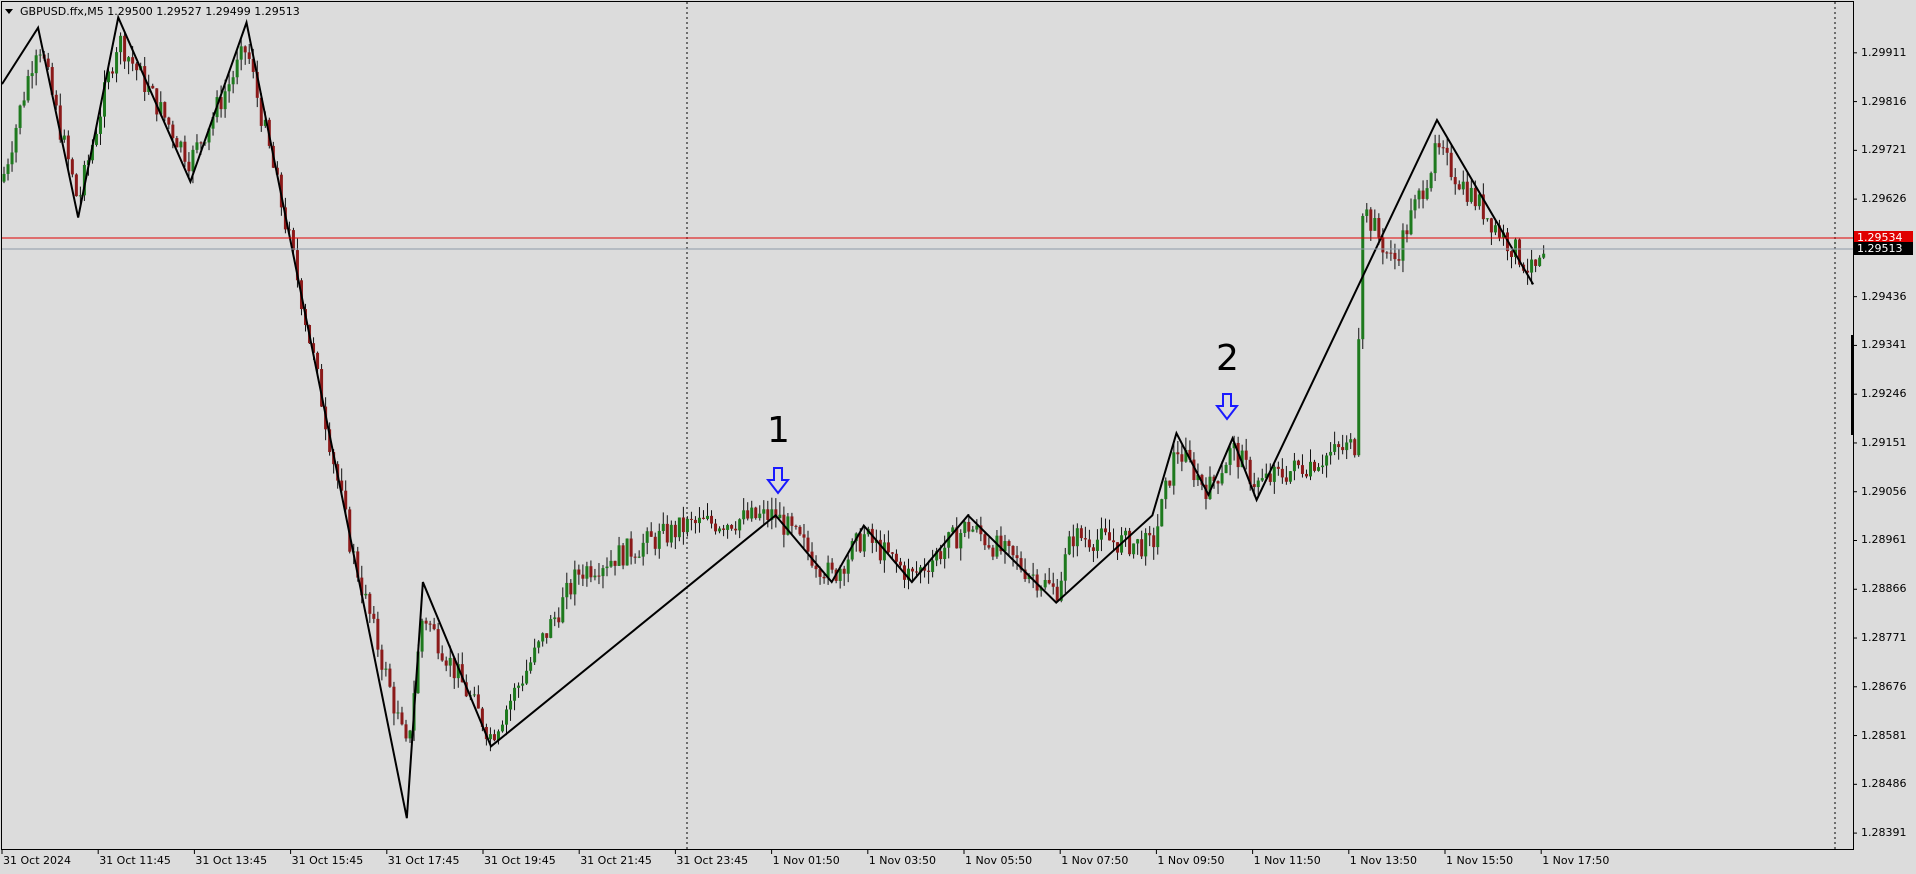 Image resolution: width=1916 pixels, height=874 pixels. What do you see at coordinates (1383, 860) in the screenshot?
I see `time-tick-label: 1 Nov 13:50` at bounding box center [1383, 860].